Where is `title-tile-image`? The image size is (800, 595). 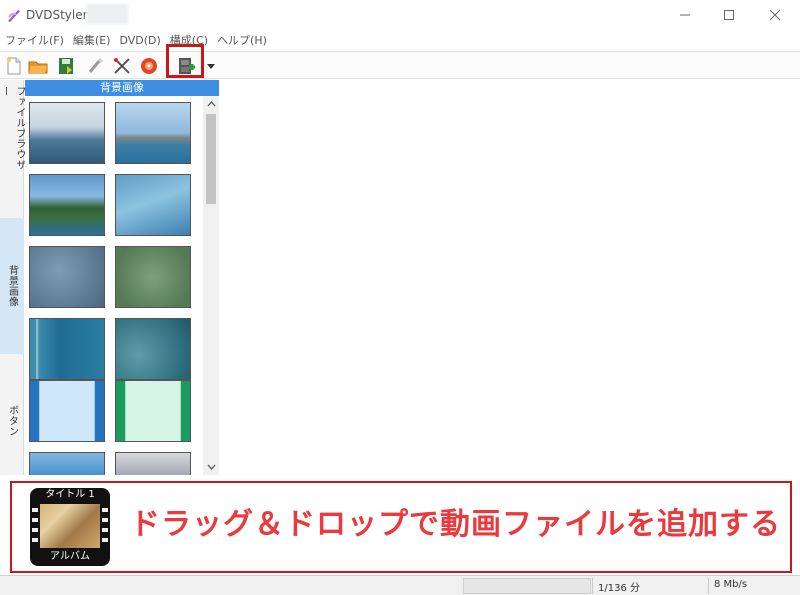
title-tile-image is located at coordinates (70, 526).